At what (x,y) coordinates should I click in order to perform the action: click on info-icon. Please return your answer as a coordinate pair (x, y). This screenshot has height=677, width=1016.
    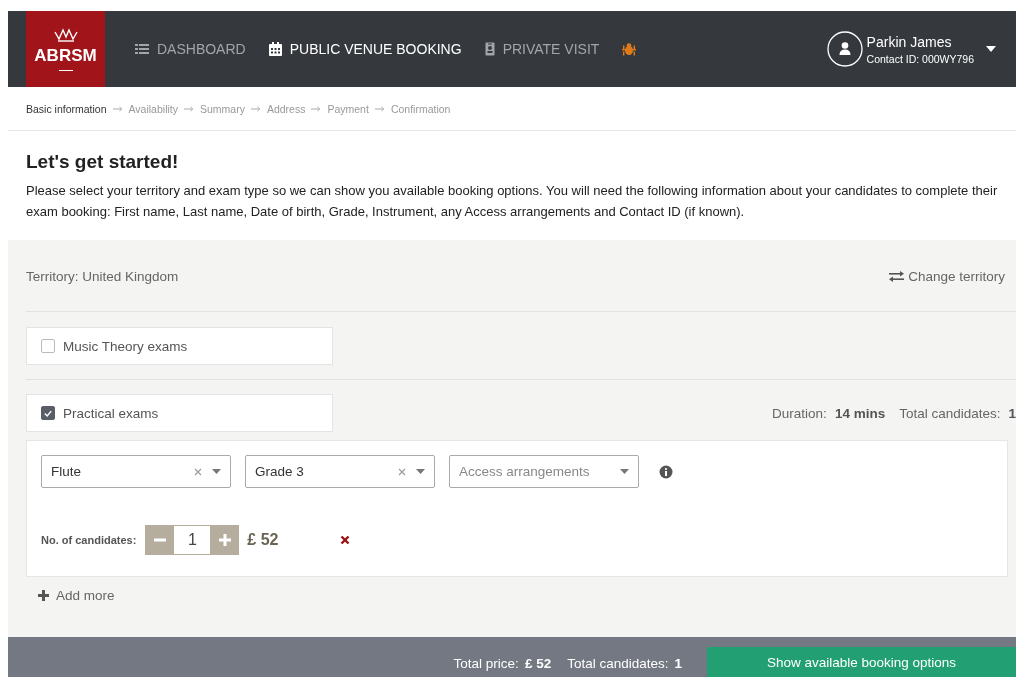
    Looking at the image, I should click on (666, 471).